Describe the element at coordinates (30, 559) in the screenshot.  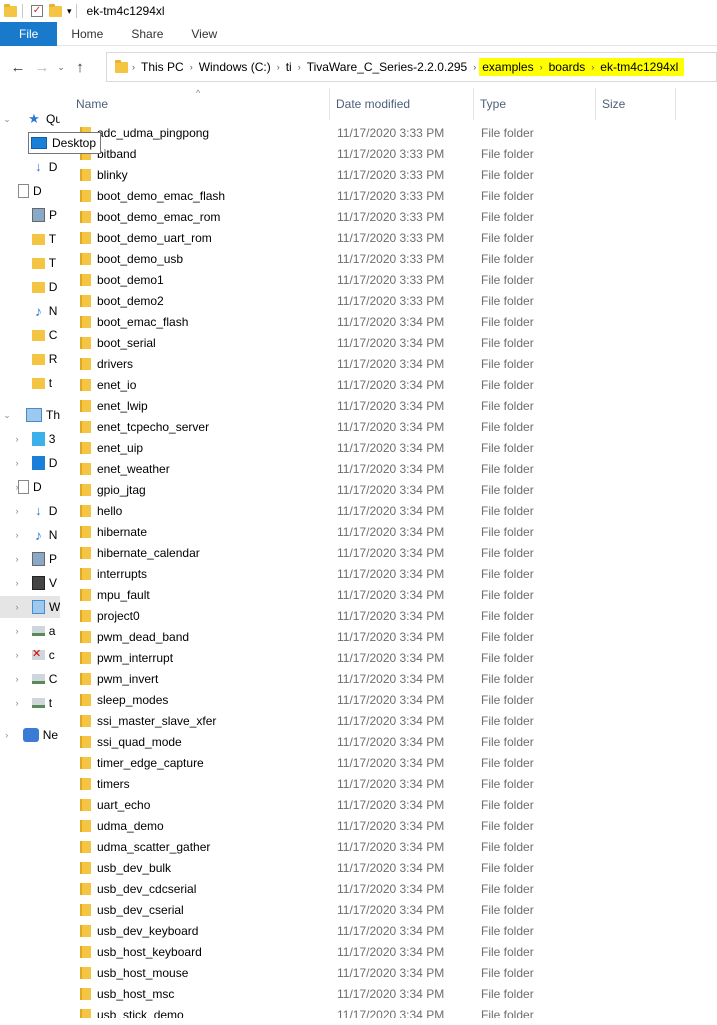
I see `nav-item: › P` at that location.